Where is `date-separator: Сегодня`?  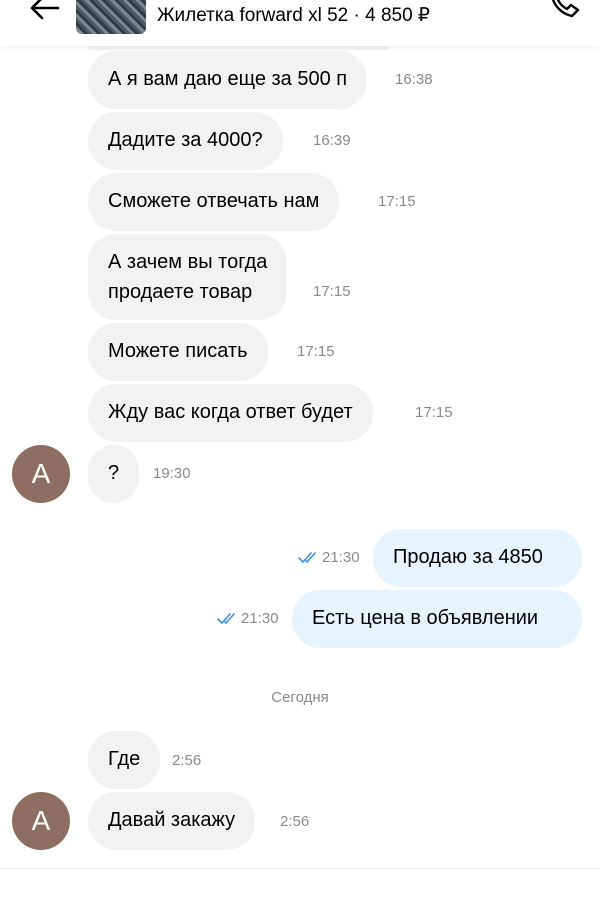 date-separator: Сегодня is located at coordinates (300, 697).